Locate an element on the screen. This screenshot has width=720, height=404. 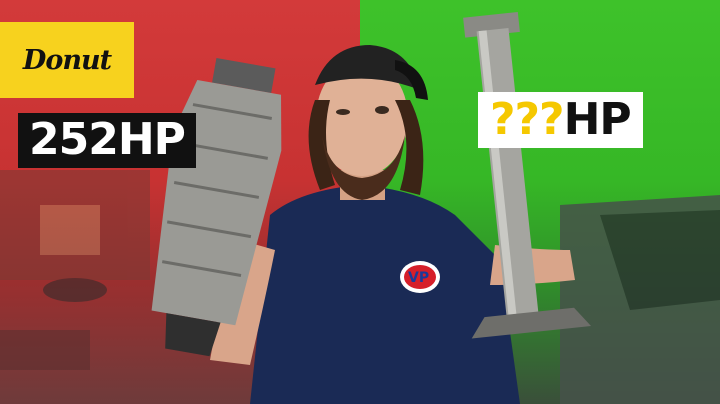
garage-left-details is located at coordinates (75, 270).